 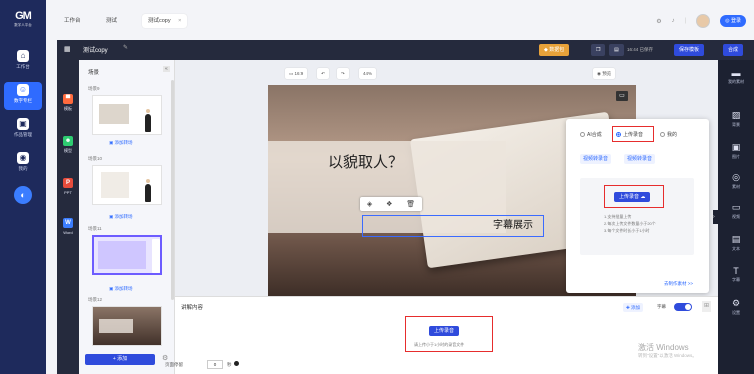 I want to click on template-icon: ▀, so click(x=68, y=99).